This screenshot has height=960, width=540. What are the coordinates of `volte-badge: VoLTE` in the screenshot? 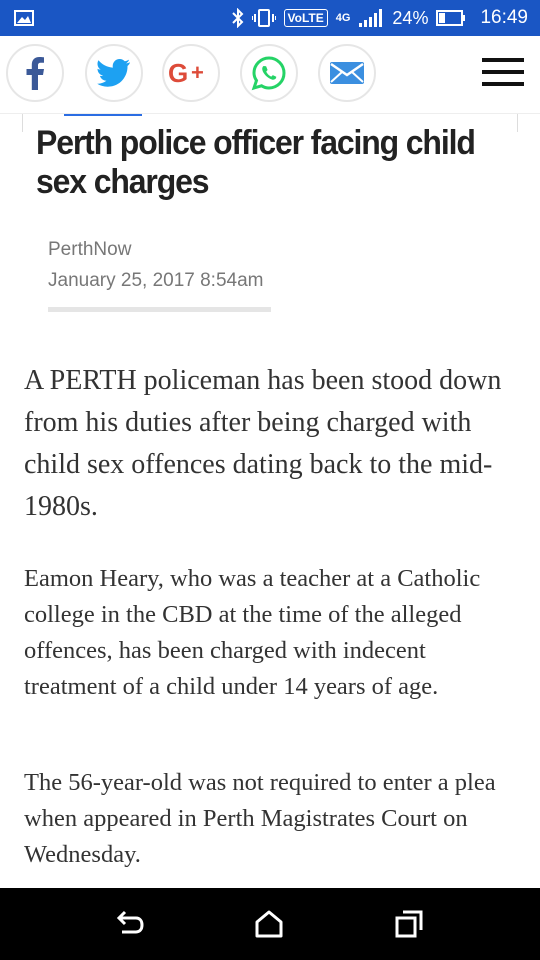 It's located at (305, 18).